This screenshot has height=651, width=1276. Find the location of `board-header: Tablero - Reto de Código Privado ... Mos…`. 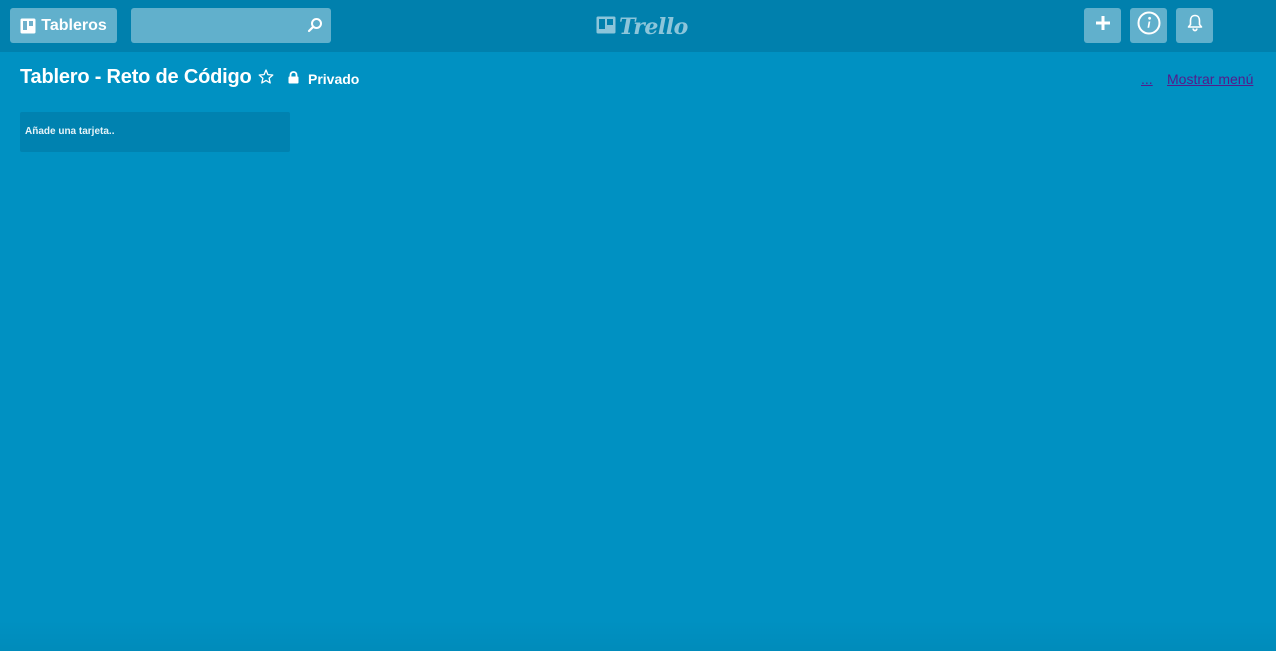

board-header: Tablero - Reto de Código Privado ... Mos… is located at coordinates (638, 78).